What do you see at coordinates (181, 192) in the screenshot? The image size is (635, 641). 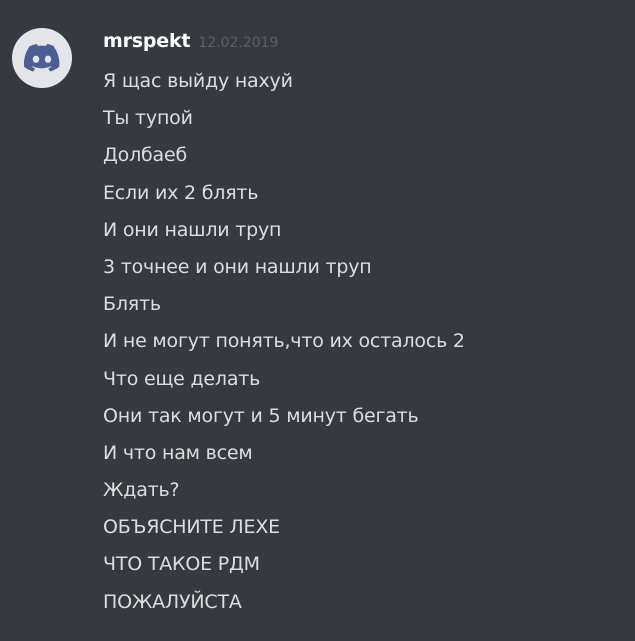 I see `message-text: Если их 2 блять` at bounding box center [181, 192].